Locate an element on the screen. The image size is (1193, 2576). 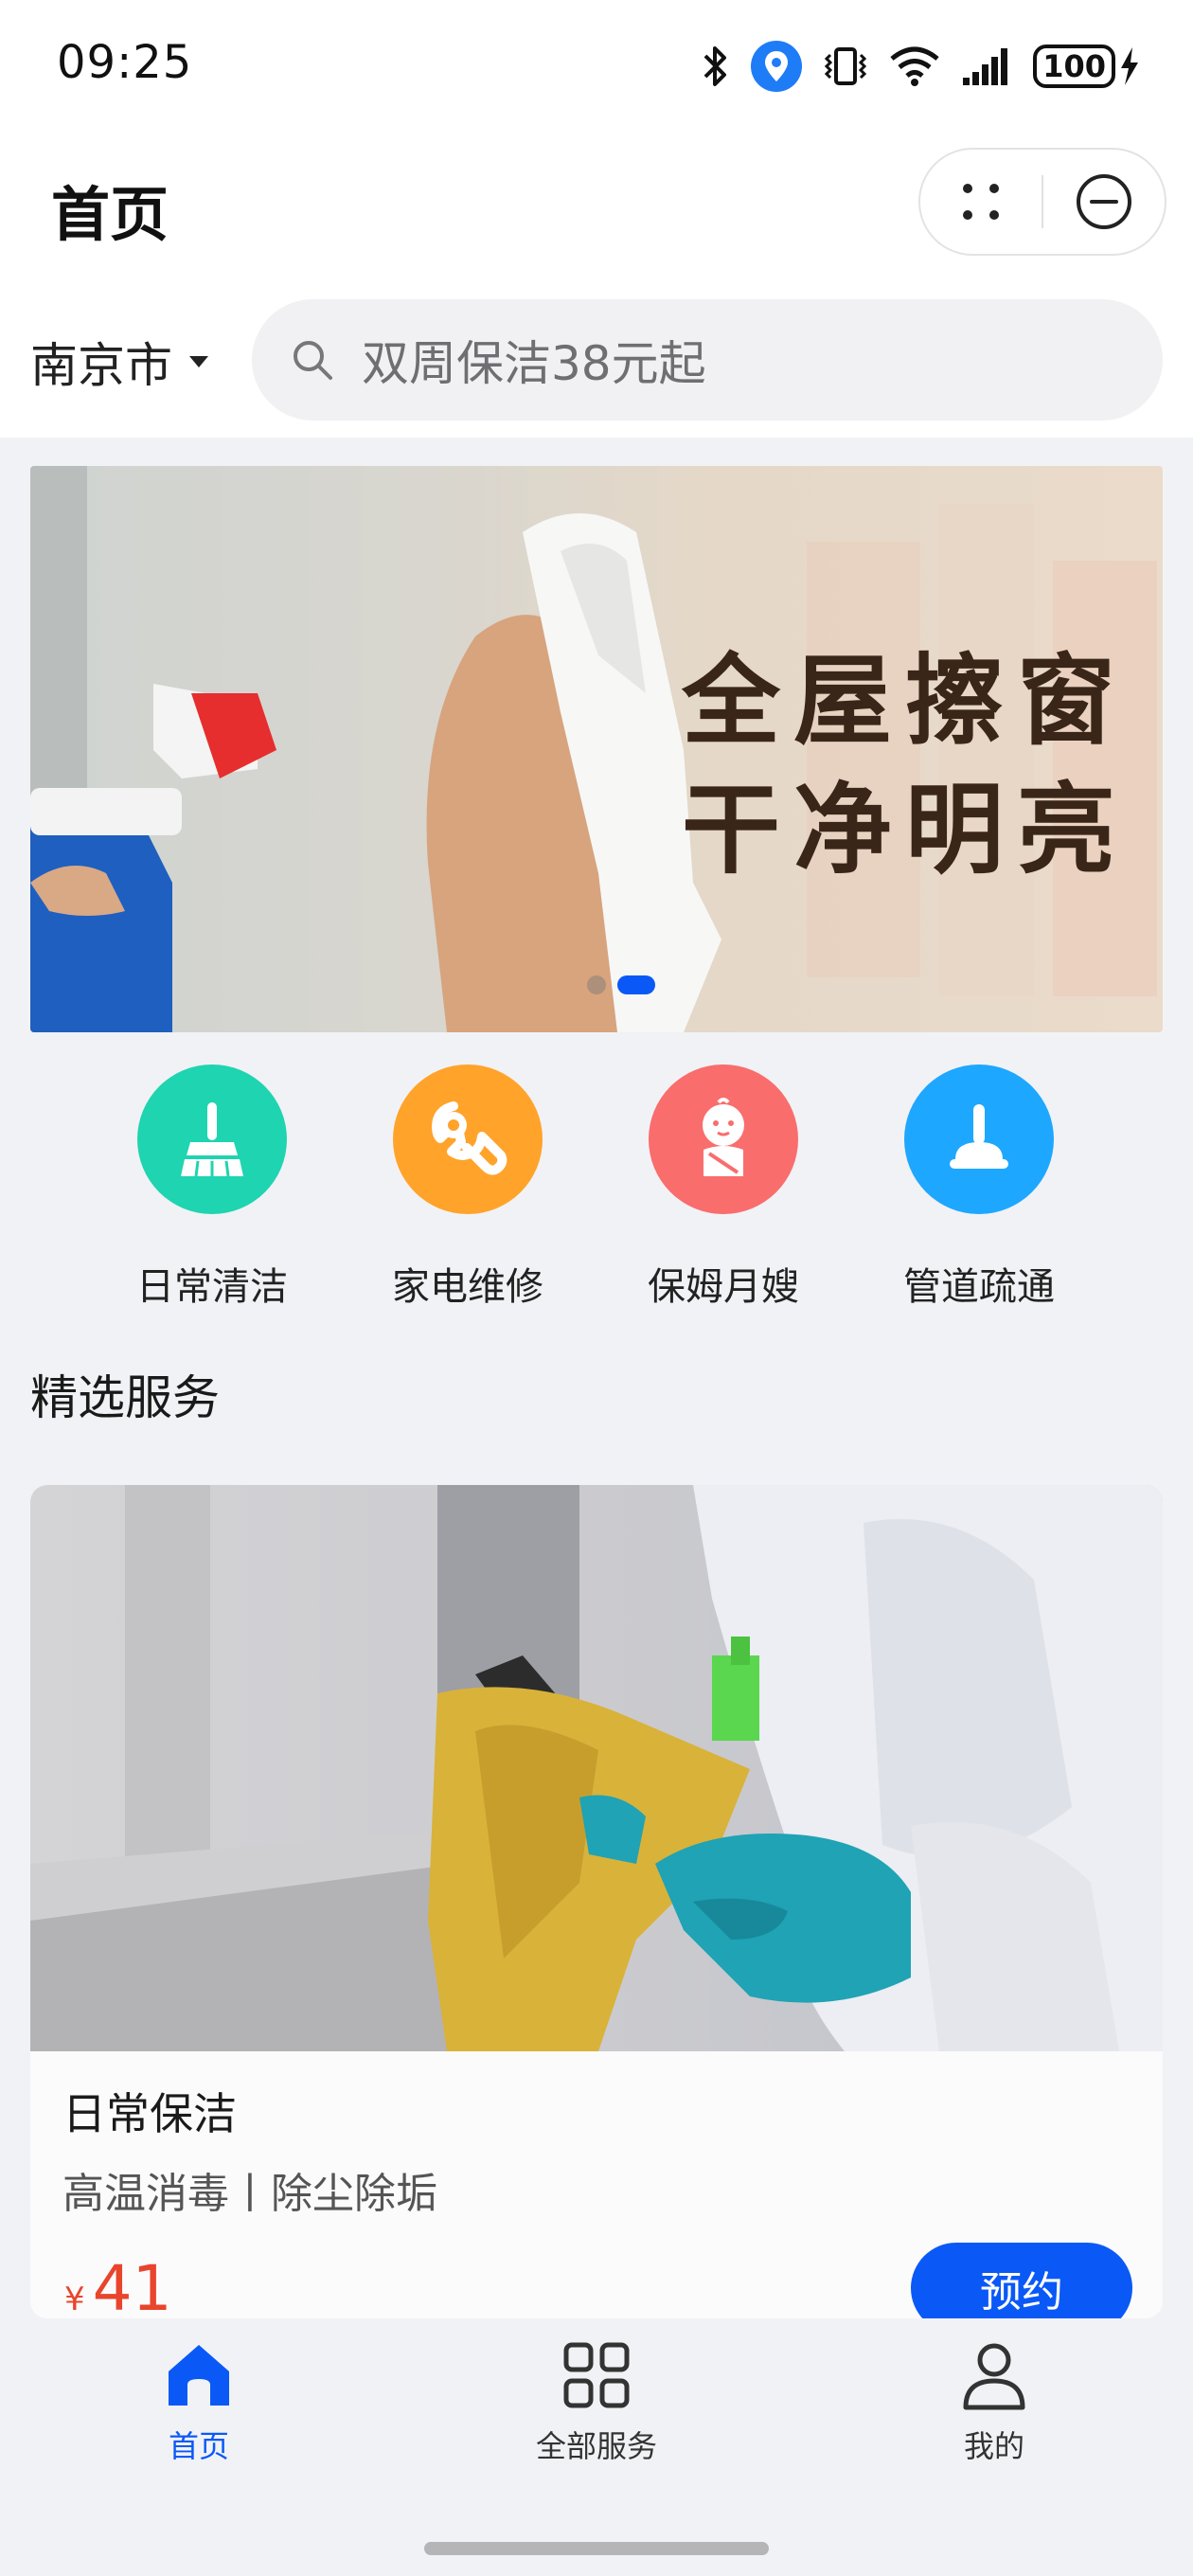
service-description: 高温消毒丨除尘除垢 is located at coordinates (249, 2194).